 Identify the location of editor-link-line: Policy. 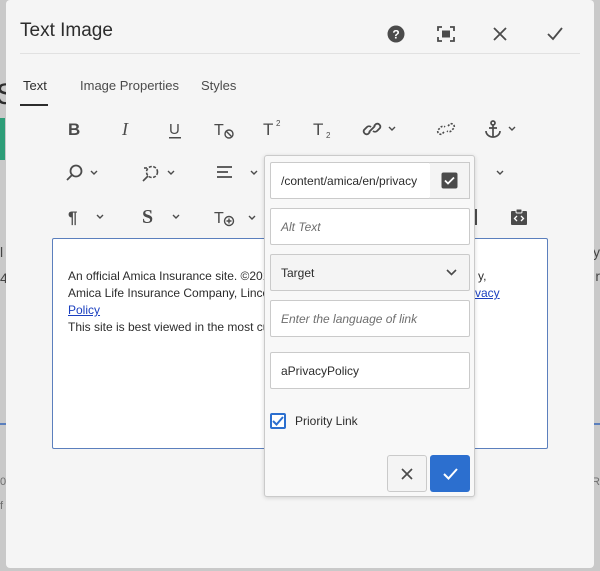
(84, 310).